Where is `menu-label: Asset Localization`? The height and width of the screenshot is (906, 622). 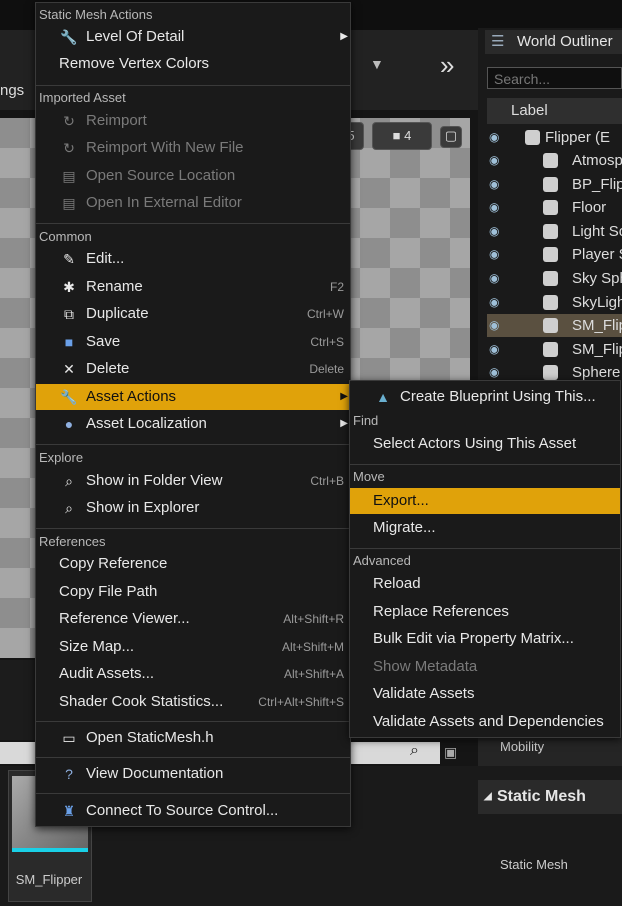
menu-label: Asset Localization is located at coordinates (146, 423).